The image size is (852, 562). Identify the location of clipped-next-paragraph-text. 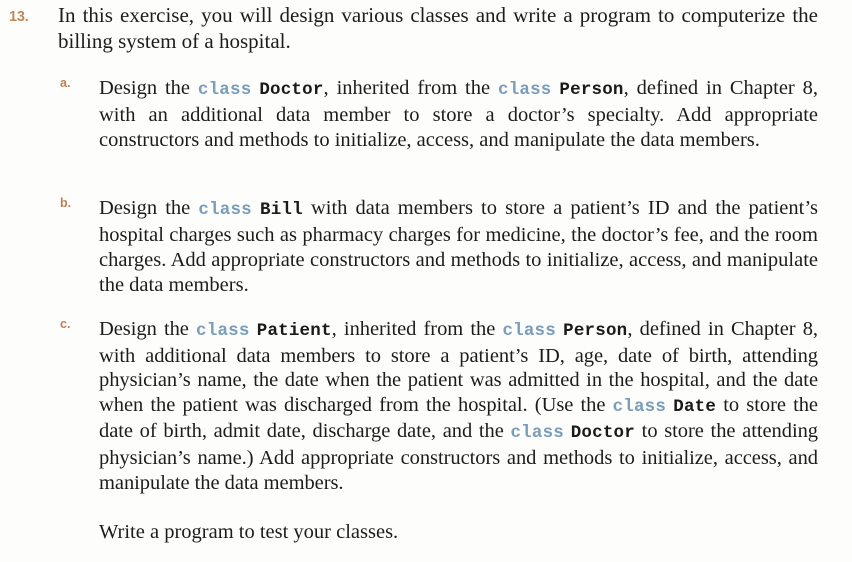
(458, 557).